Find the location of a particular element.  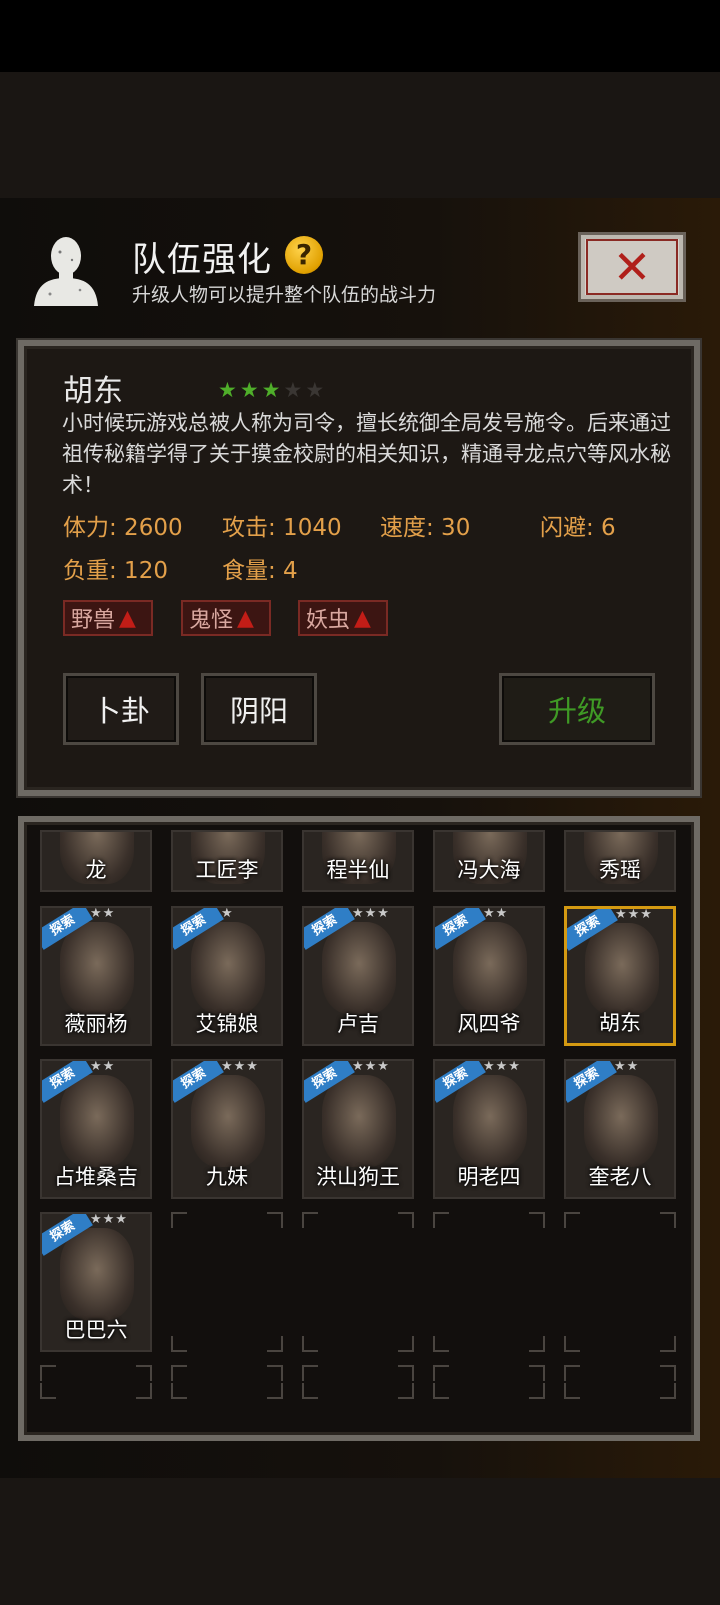

character-card: 探索 ★★★ 巴巴六 is located at coordinates (96, 1282).